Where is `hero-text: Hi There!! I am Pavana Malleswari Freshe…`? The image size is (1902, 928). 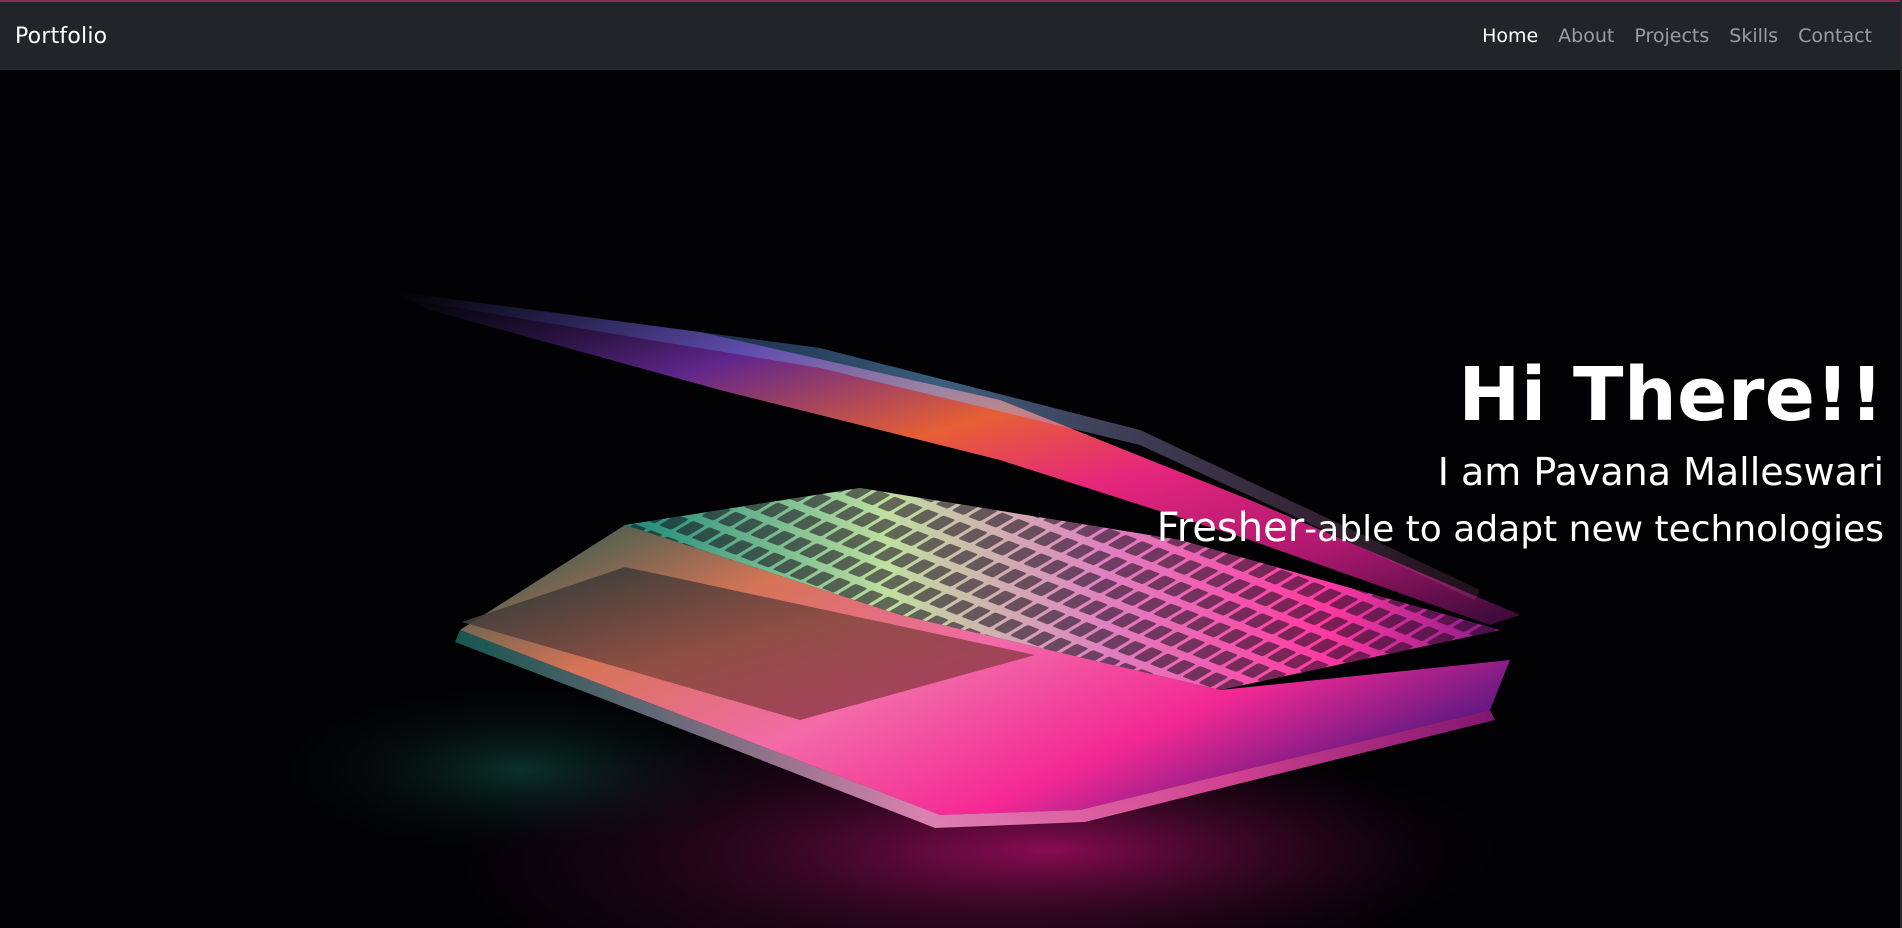 hero-text: Hi There!! I am Pavana Malleswari Freshe… is located at coordinates (1520, 455).